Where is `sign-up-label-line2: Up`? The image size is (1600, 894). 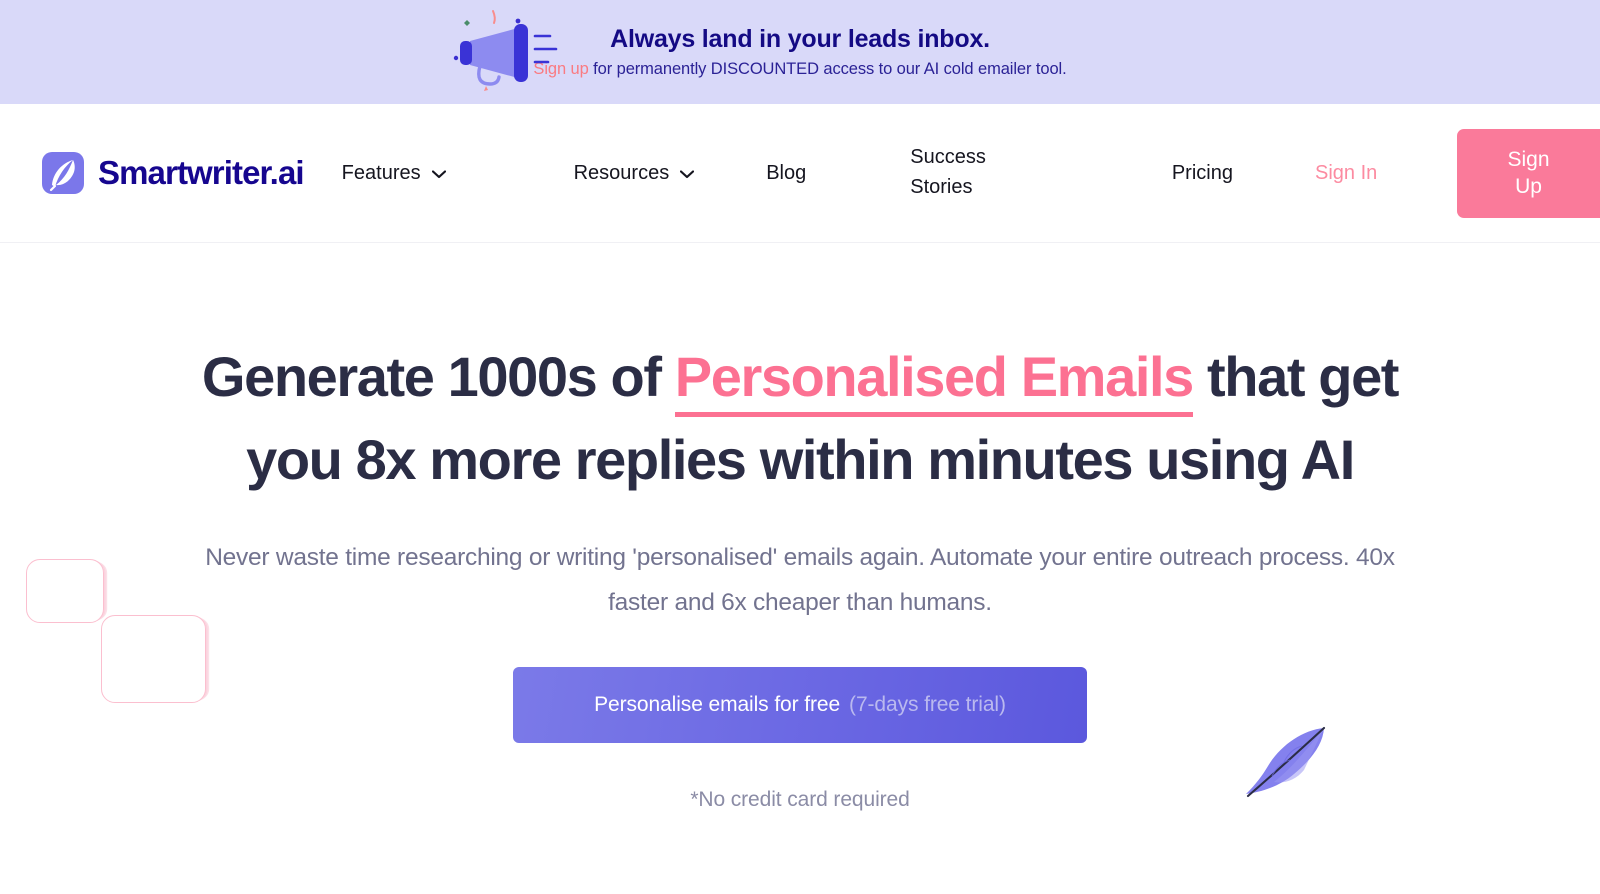 sign-up-label-line2: Up is located at coordinates (1528, 186).